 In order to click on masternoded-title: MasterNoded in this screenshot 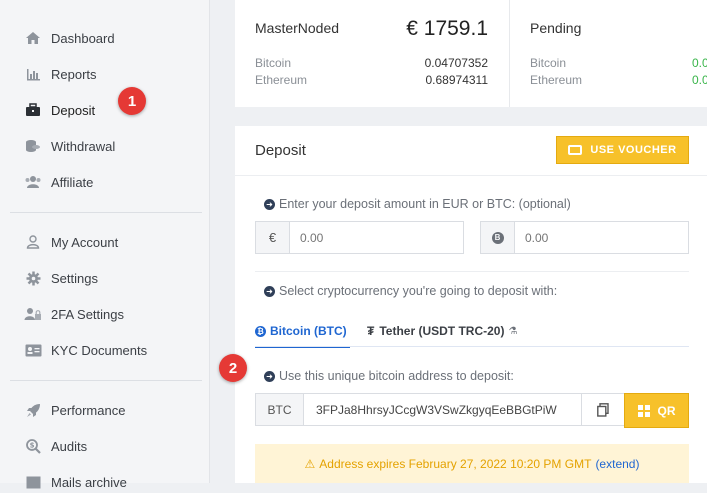, I will do `click(297, 28)`.